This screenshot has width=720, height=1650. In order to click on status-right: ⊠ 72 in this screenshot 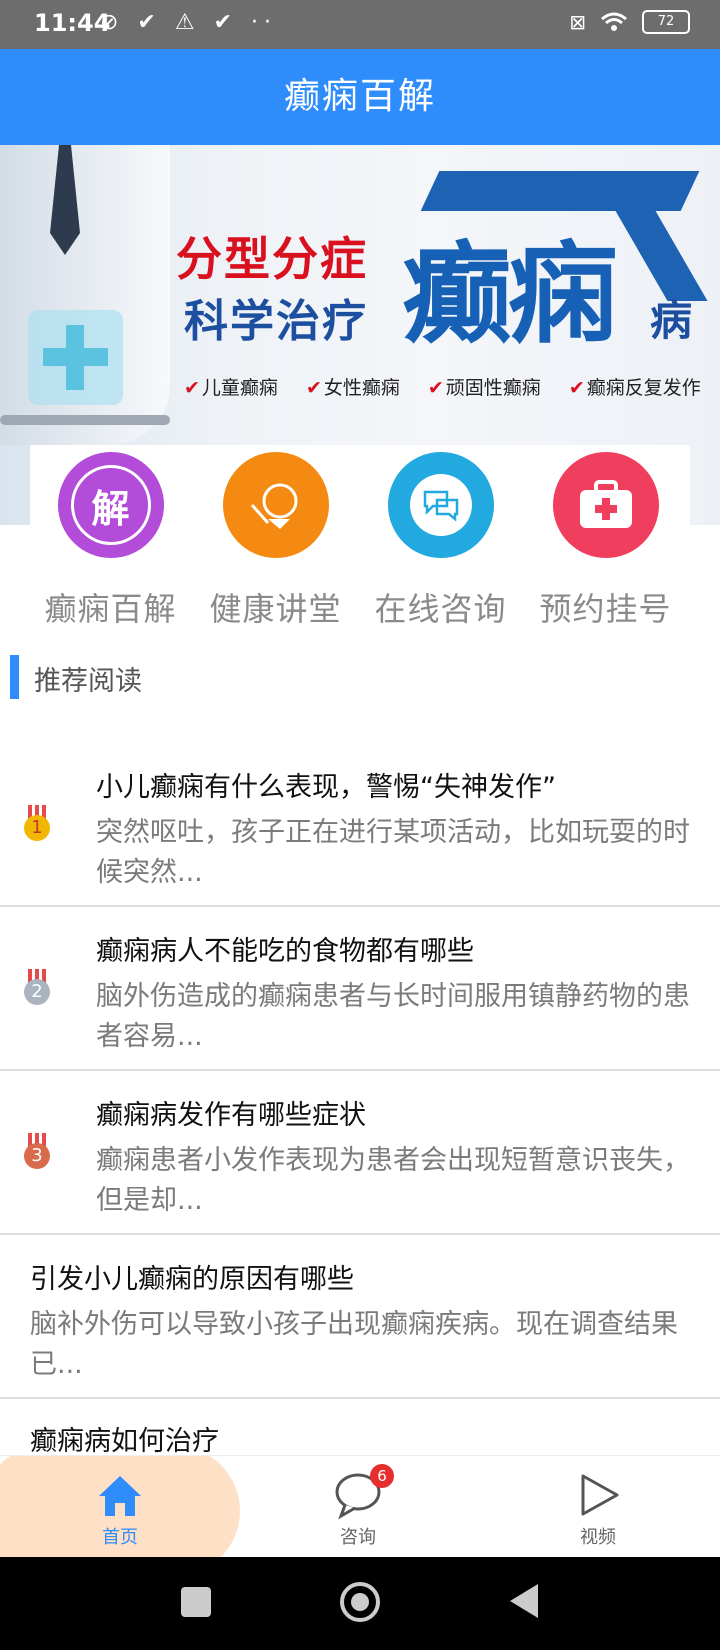, I will do `click(629, 22)`.